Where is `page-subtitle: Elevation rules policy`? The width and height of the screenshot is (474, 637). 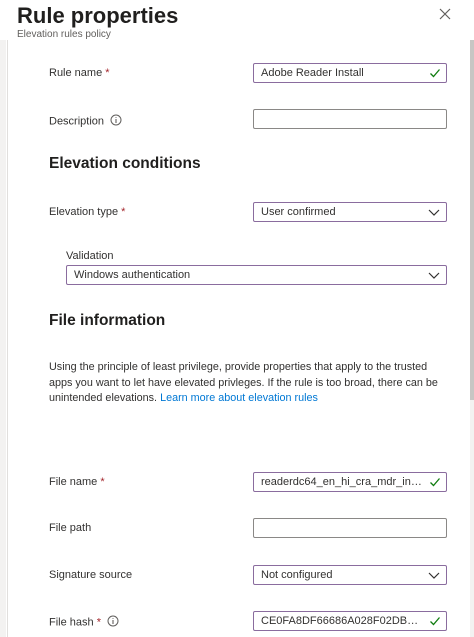
page-subtitle: Elevation rules policy is located at coordinates (64, 34).